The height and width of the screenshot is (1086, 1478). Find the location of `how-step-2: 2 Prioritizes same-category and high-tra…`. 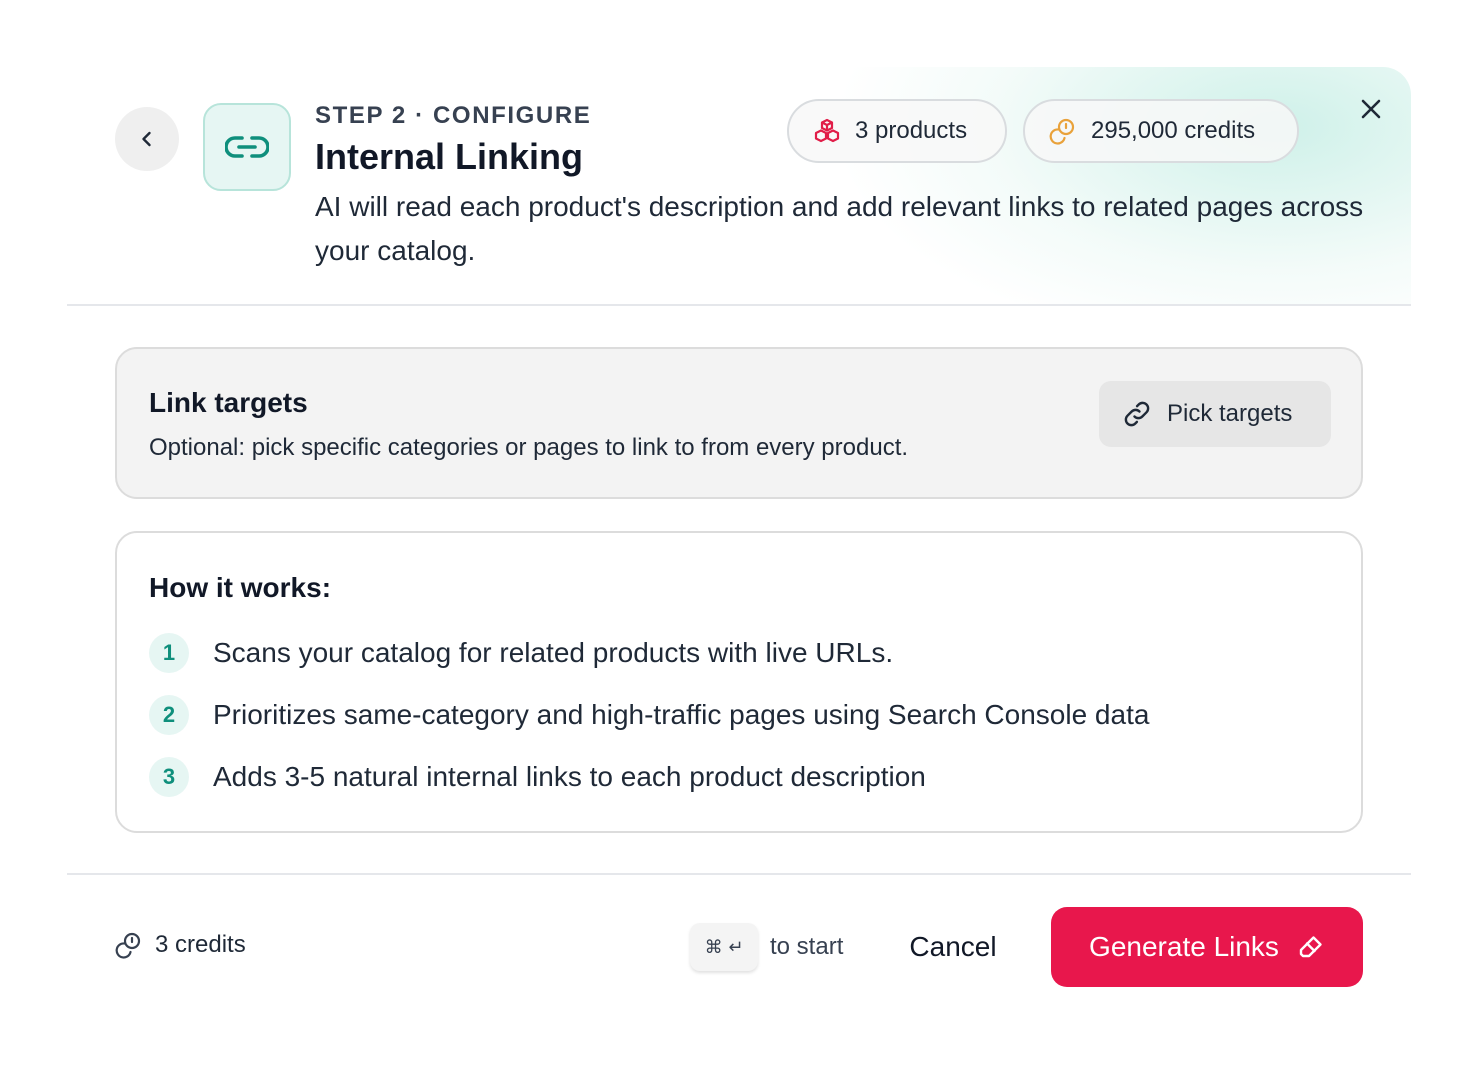

how-step-2: 2 Prioritizes same-category and high-tra… is located at coordinates (649, 715).